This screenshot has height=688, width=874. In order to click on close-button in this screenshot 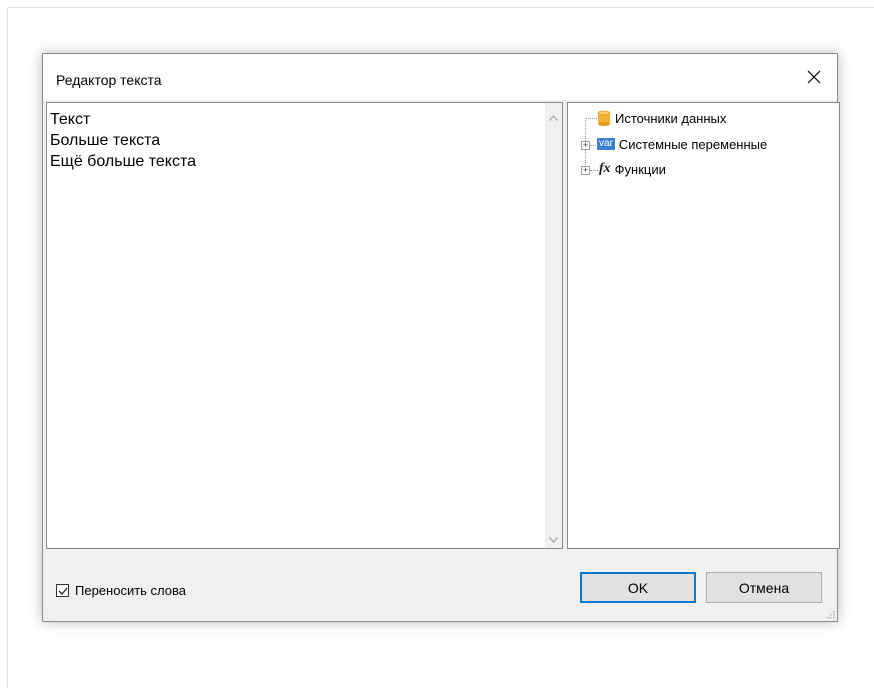, I will do `click(814, 77)`.